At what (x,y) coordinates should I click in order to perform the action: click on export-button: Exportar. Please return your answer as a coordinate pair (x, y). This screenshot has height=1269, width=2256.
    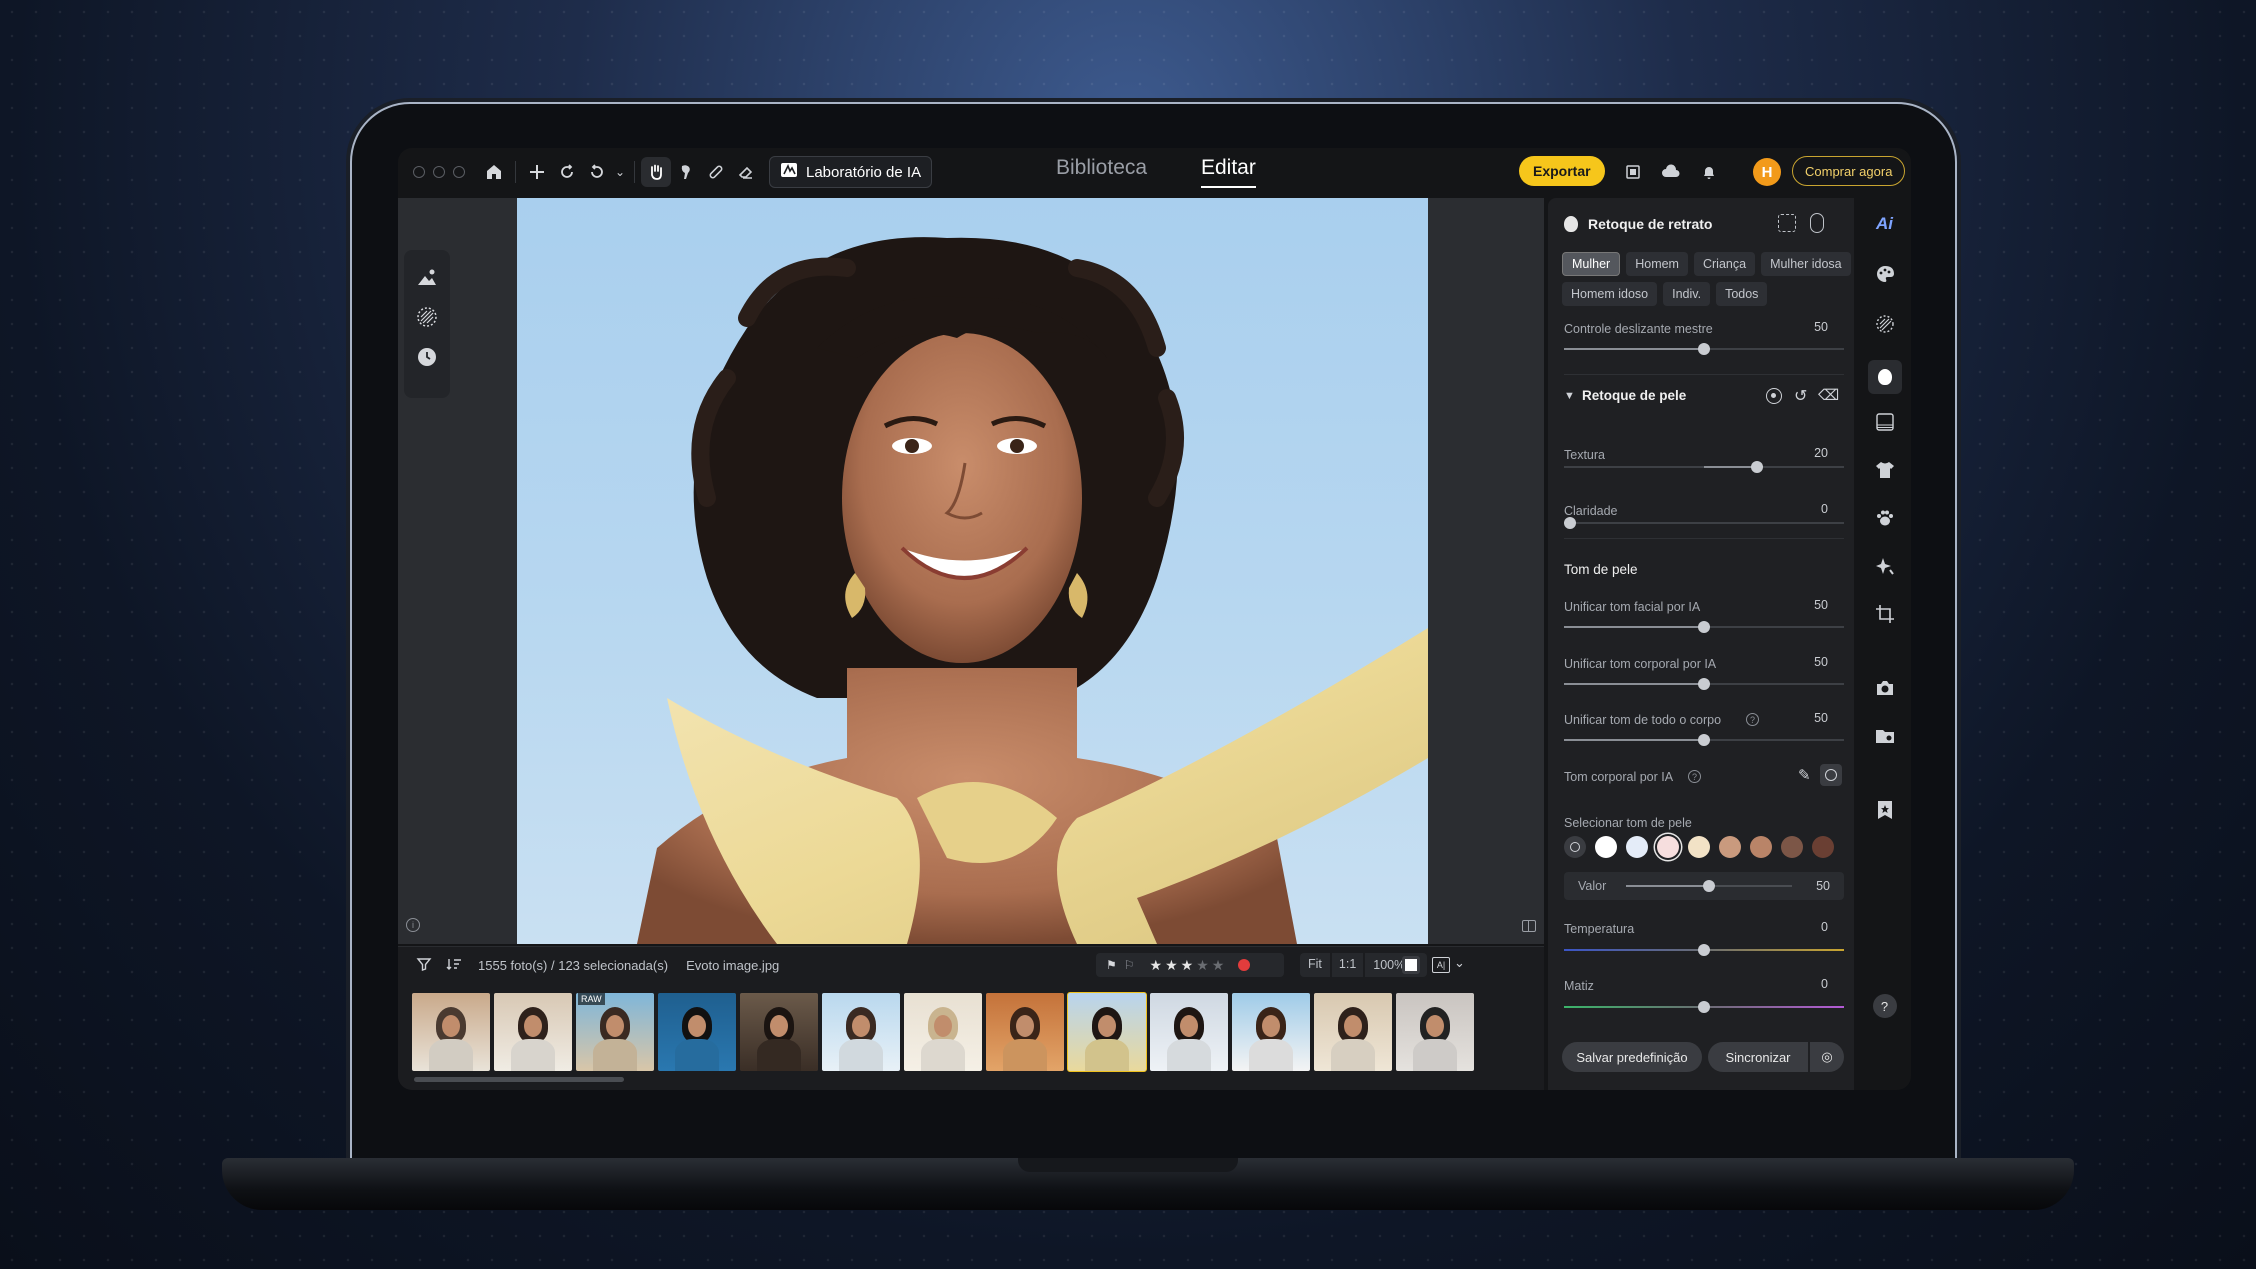
    Looking at the image, I should click on (1562, 171).